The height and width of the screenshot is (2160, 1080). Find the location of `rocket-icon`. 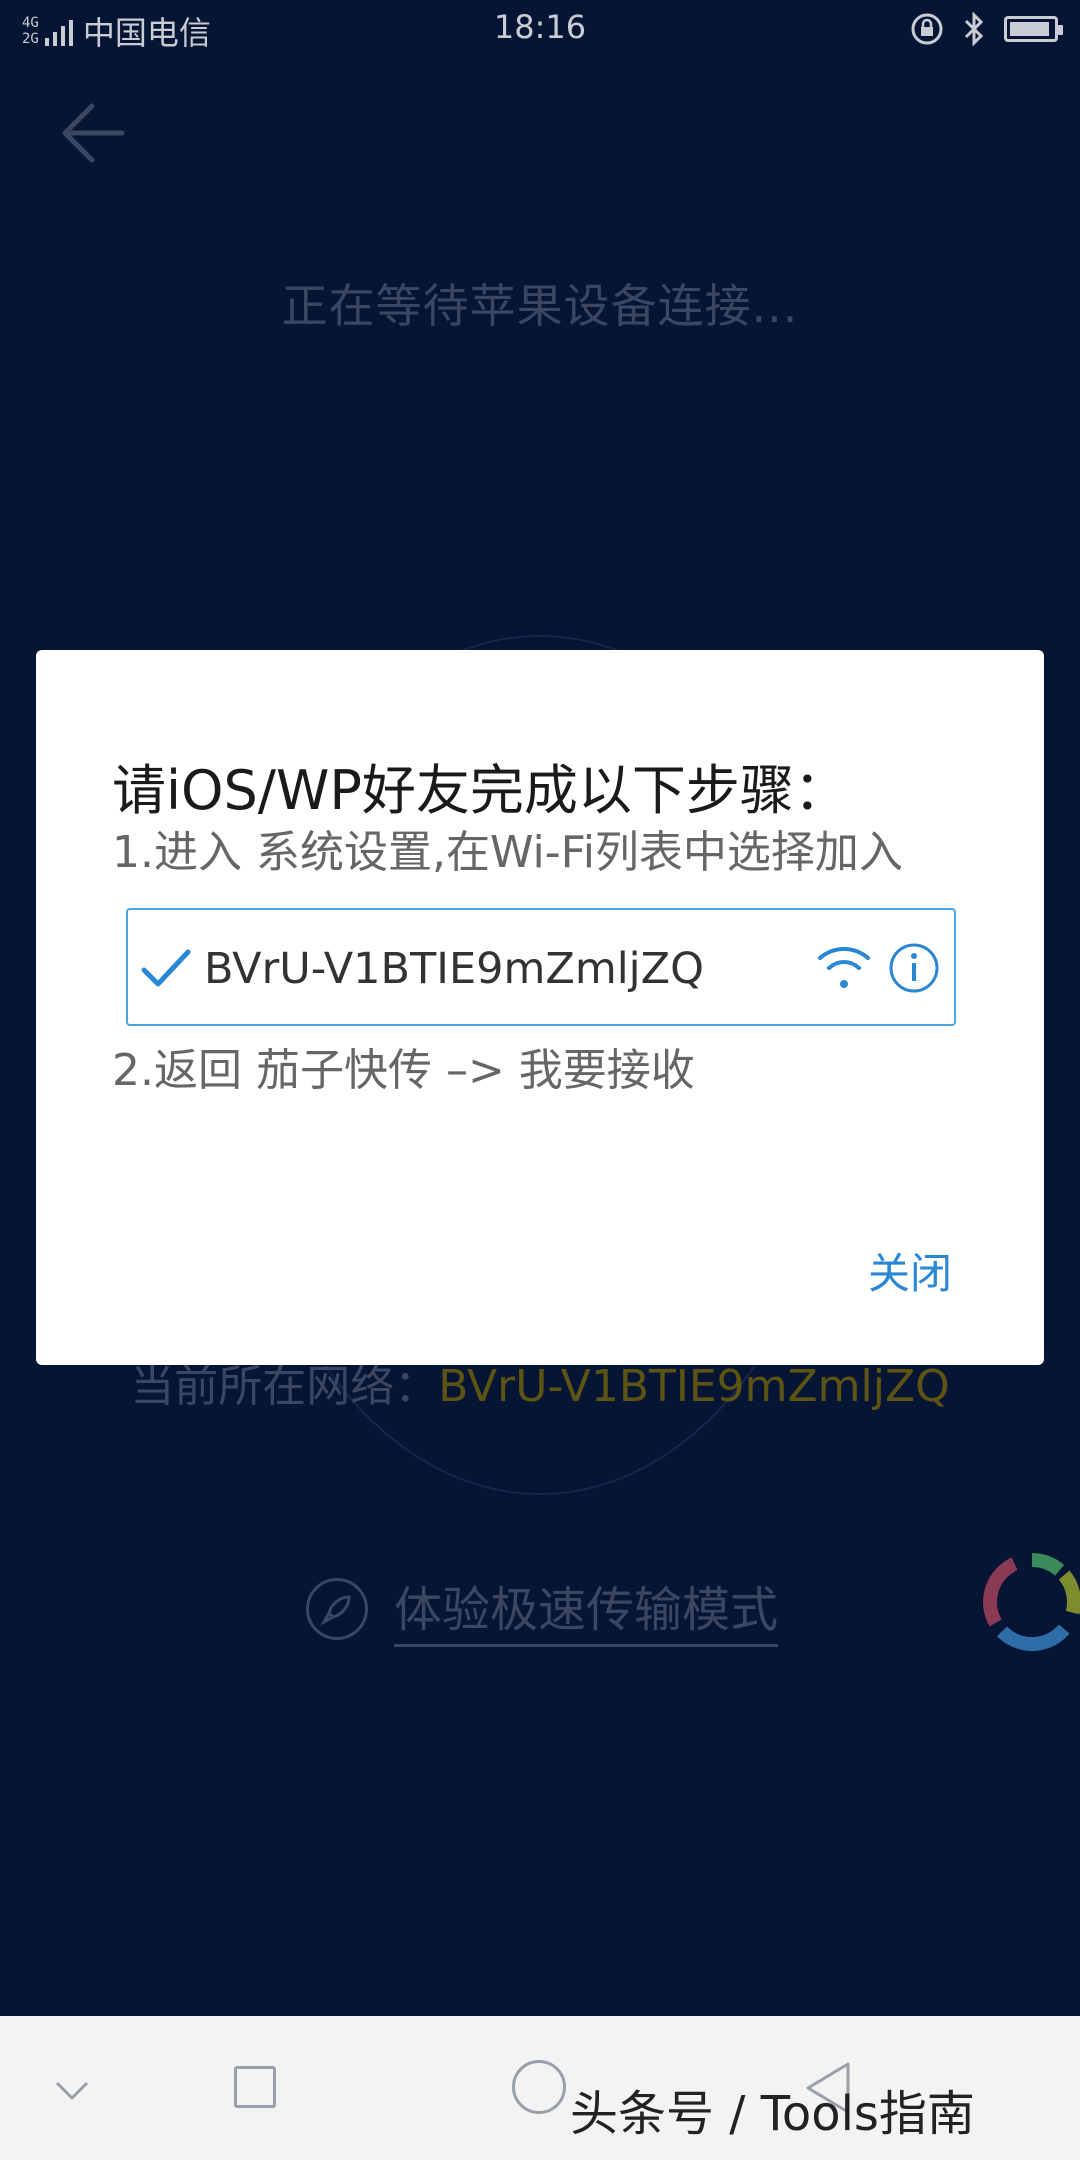

rocket-icon is located at coordinates (337, 1608).